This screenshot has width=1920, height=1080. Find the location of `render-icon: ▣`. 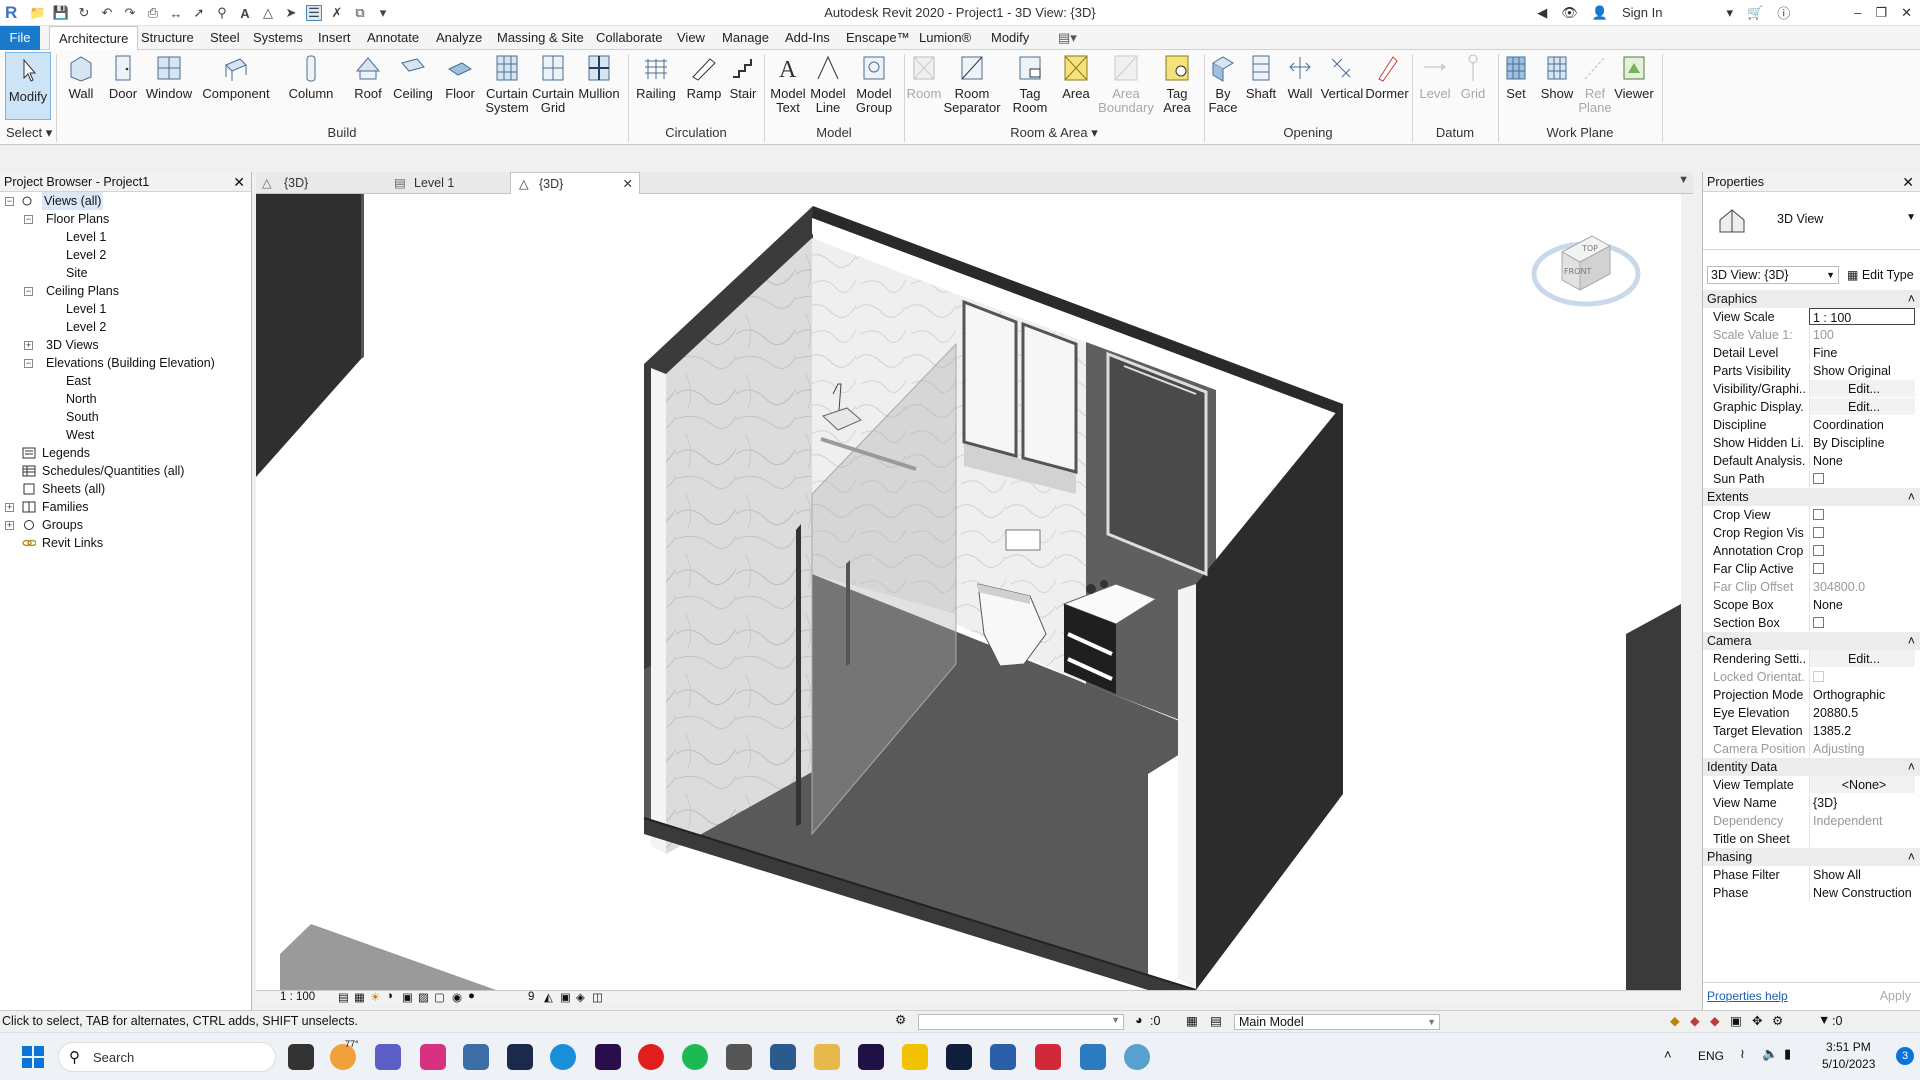

render-icon: ▣ is located at coordinates (407, 997).